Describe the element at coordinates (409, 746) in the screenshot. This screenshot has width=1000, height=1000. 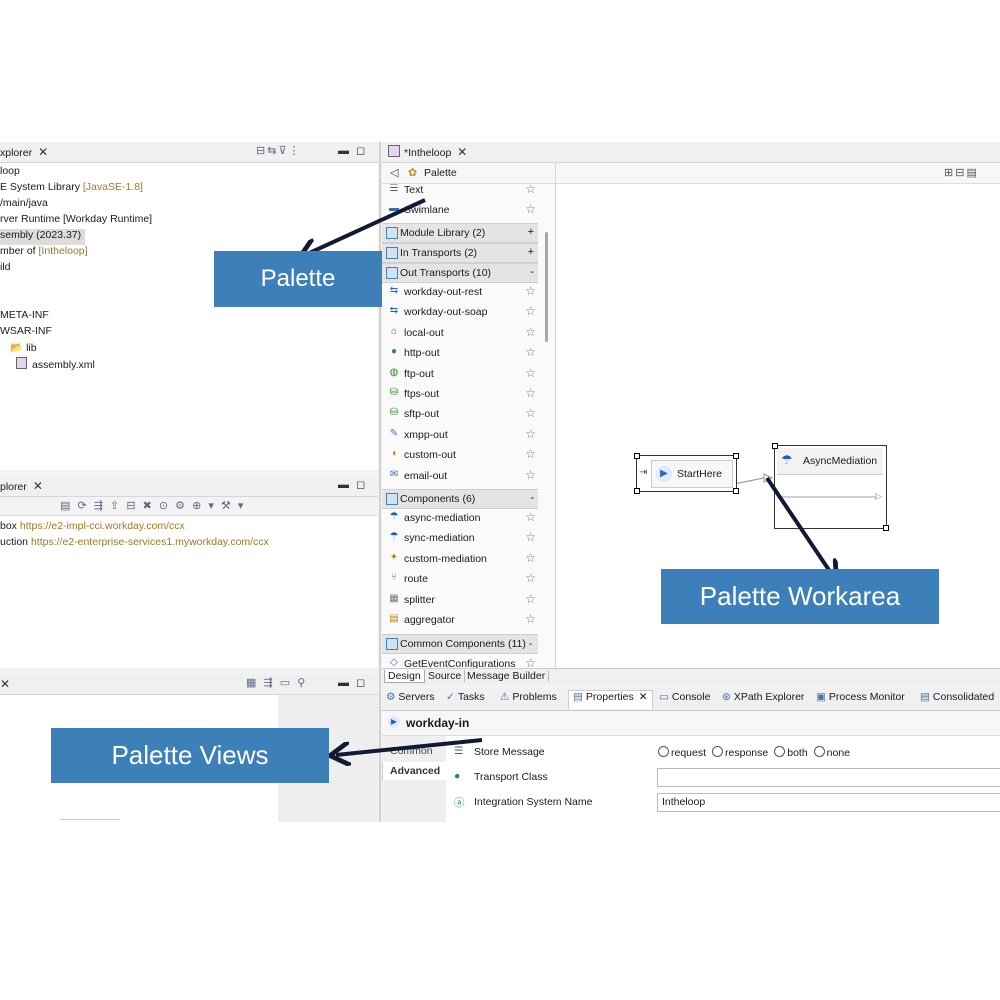
I see `views-arrow` at that location.